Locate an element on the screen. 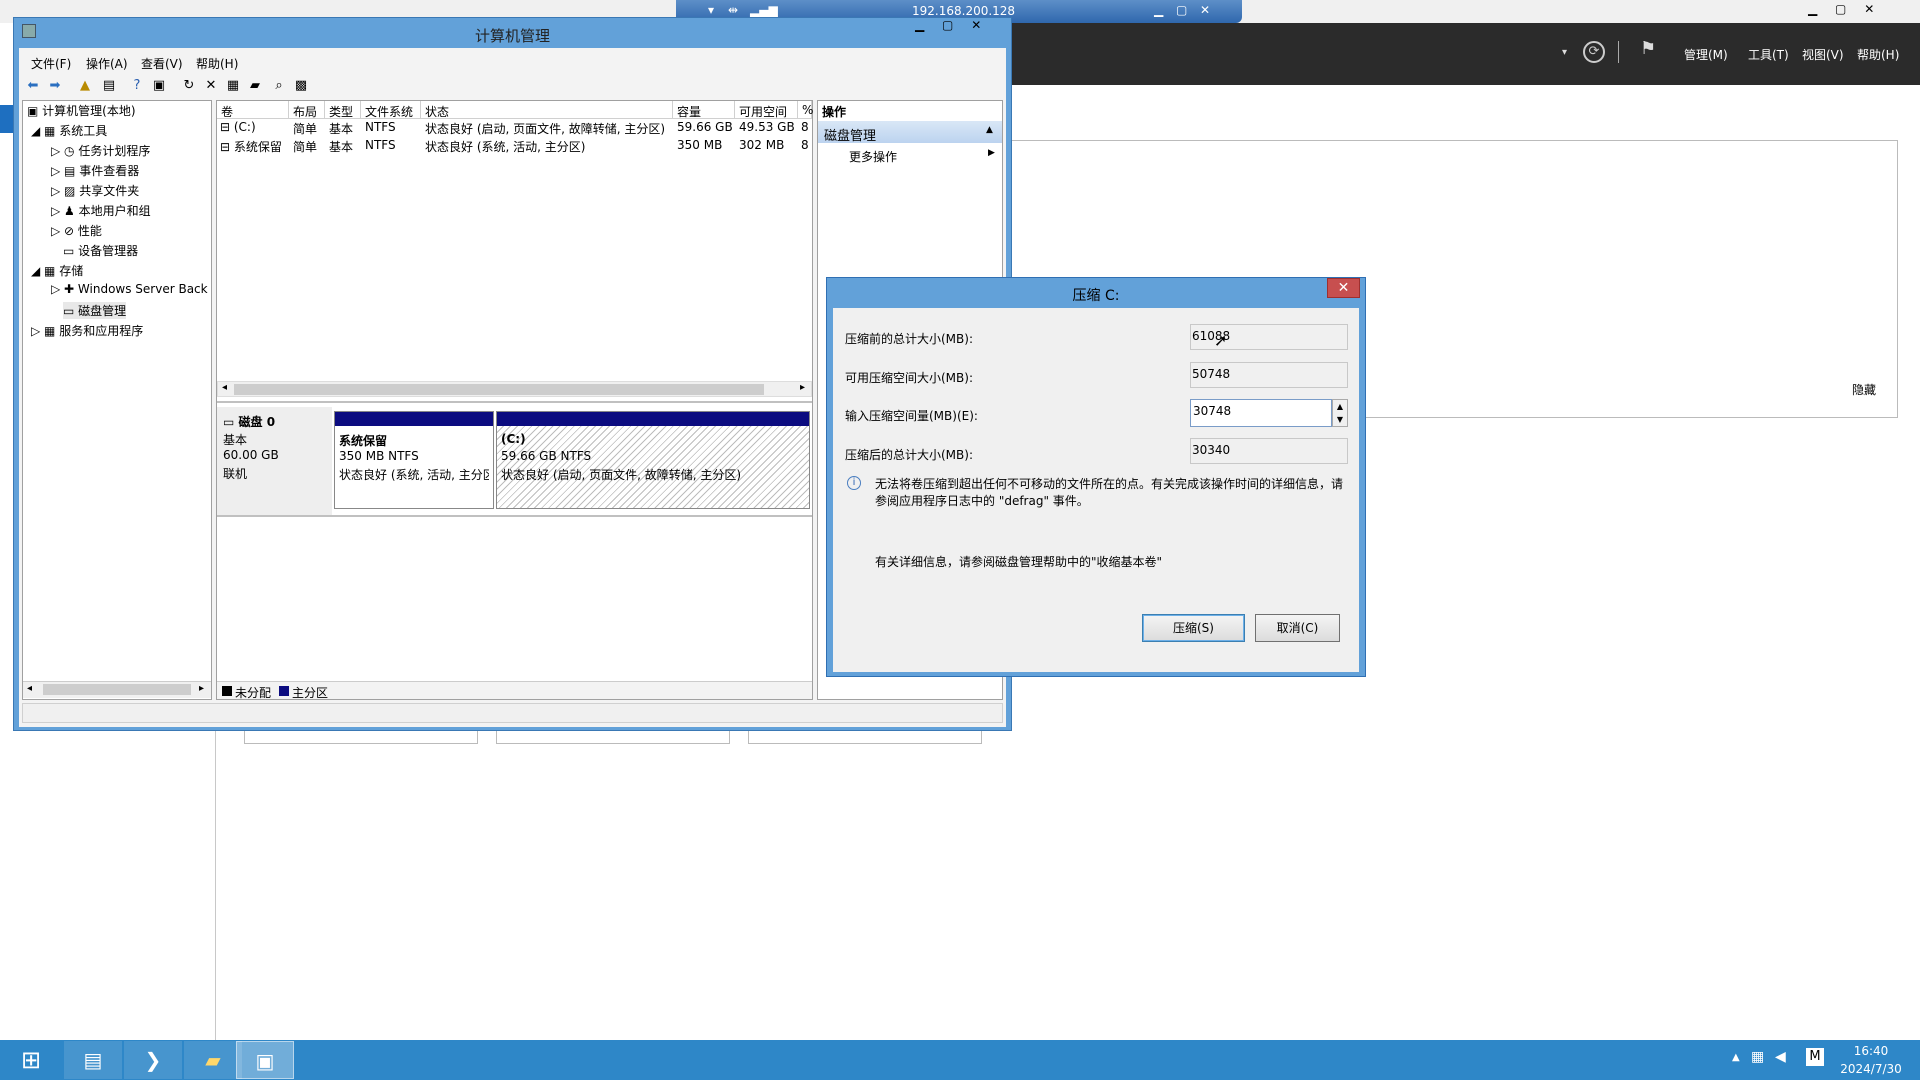 This screenshot has width=1920, height=1080. server-manager-window-controls: ▁ ▢ ✕ is located at coordinates (1841, 9).